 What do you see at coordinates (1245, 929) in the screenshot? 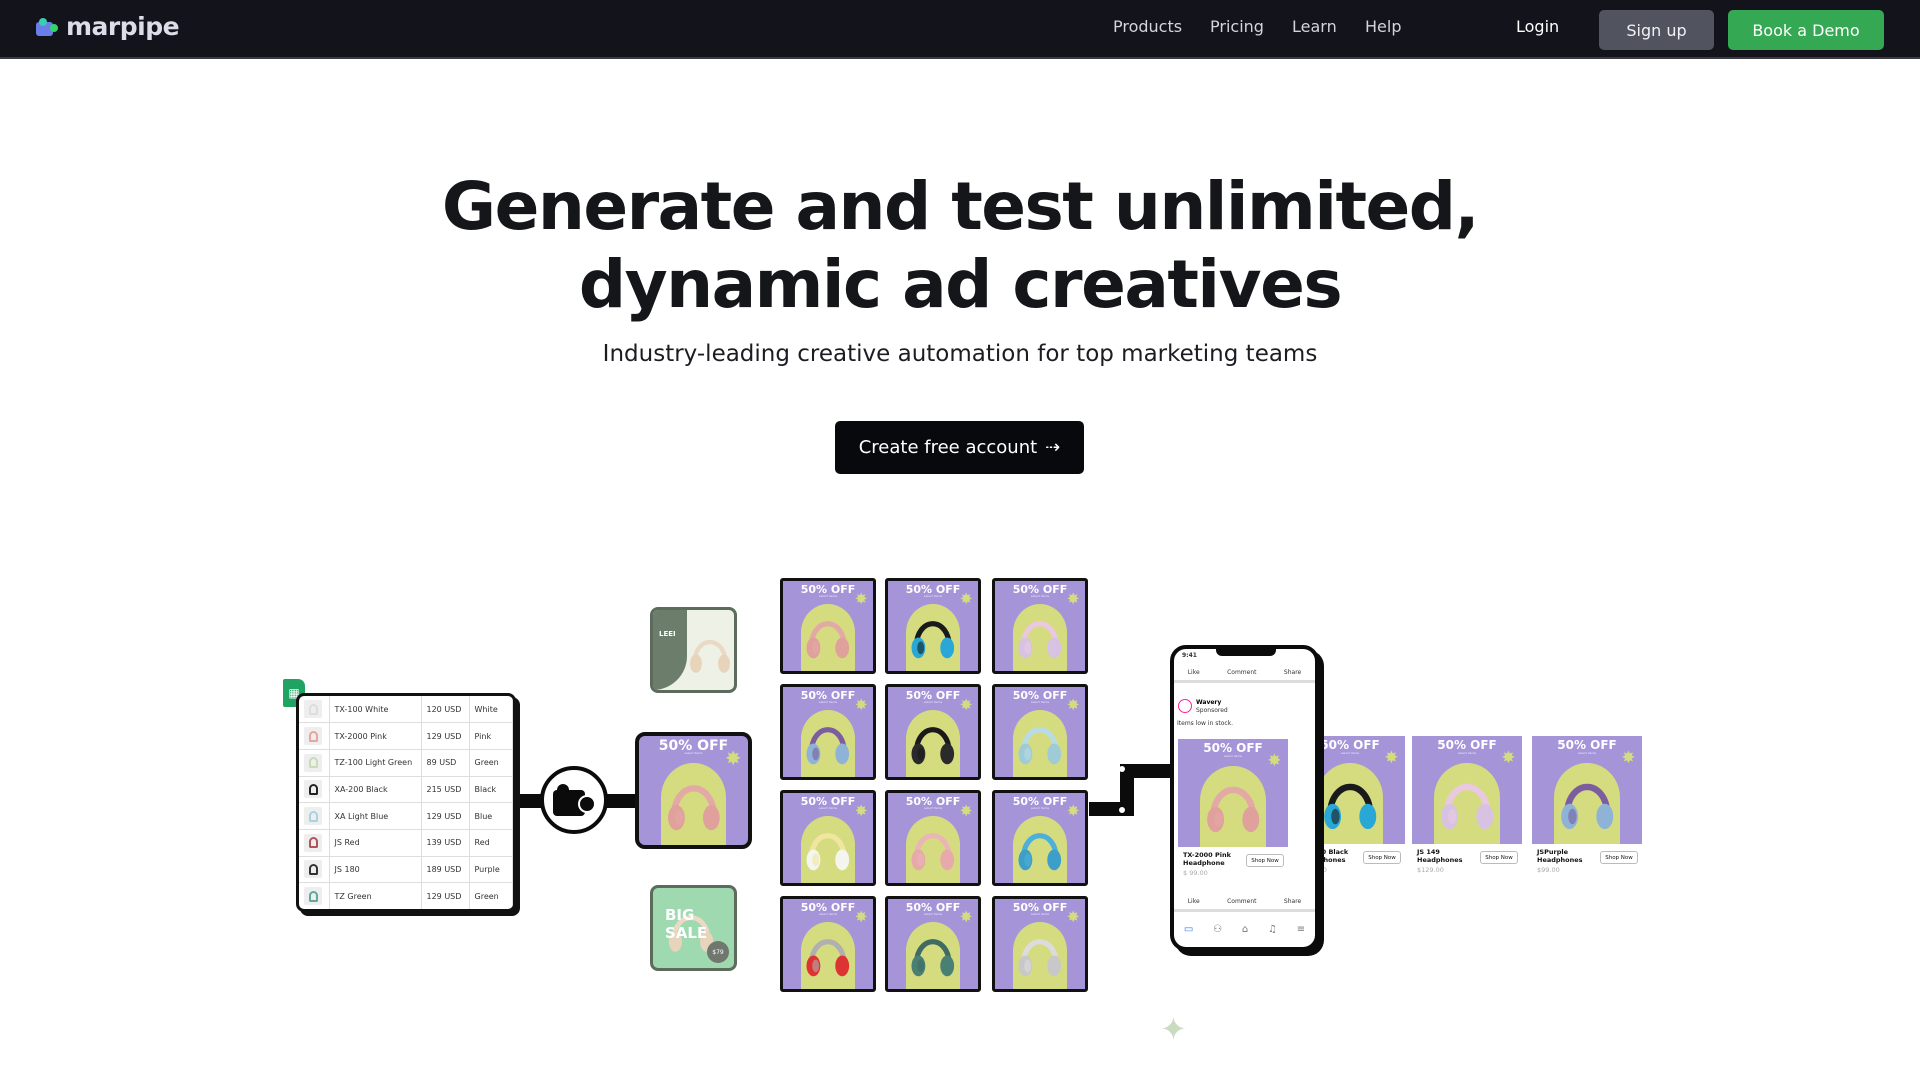
I see `marketplace-icon: ⌂` at bounding box center [1245, 929].